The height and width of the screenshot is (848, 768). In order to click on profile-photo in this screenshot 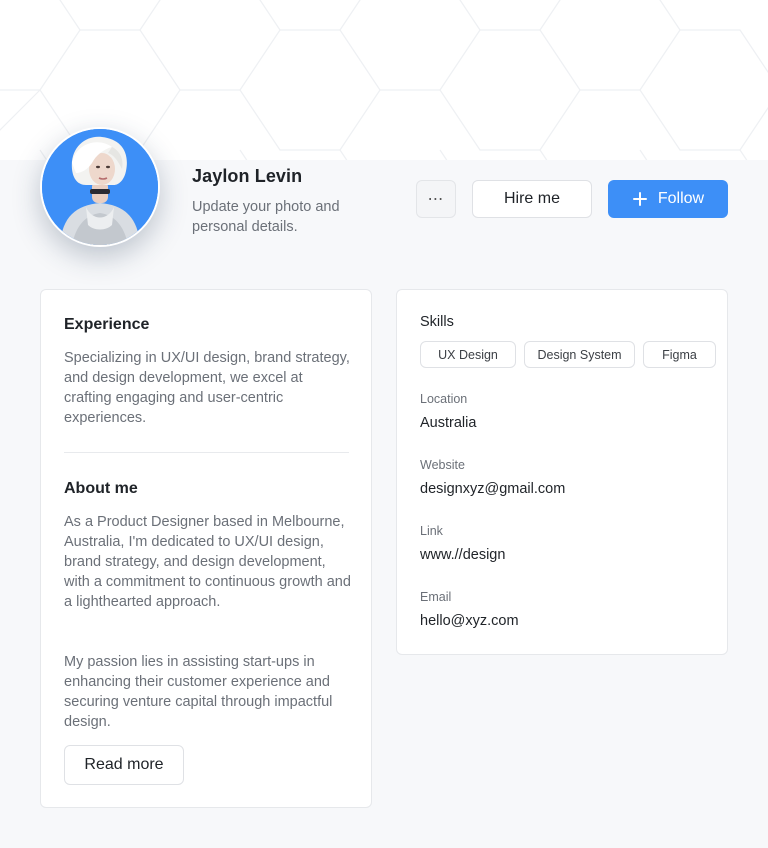, I will do `click(100, 187)`.